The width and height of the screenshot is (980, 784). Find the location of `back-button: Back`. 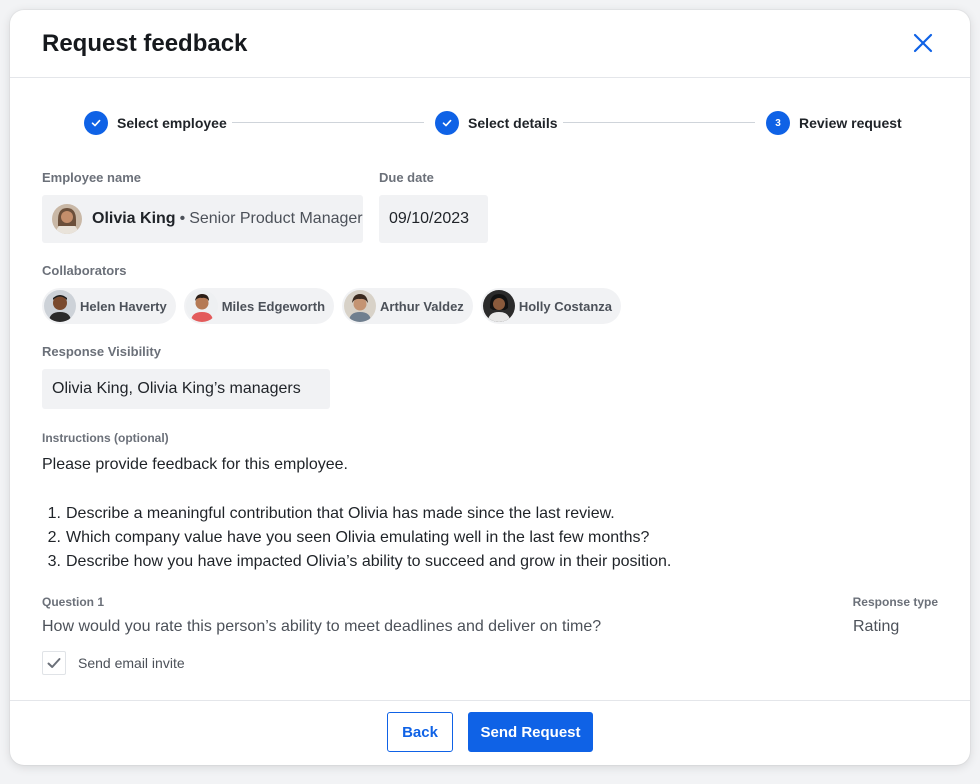

back-button: Back is located at coordinates (420, 732).